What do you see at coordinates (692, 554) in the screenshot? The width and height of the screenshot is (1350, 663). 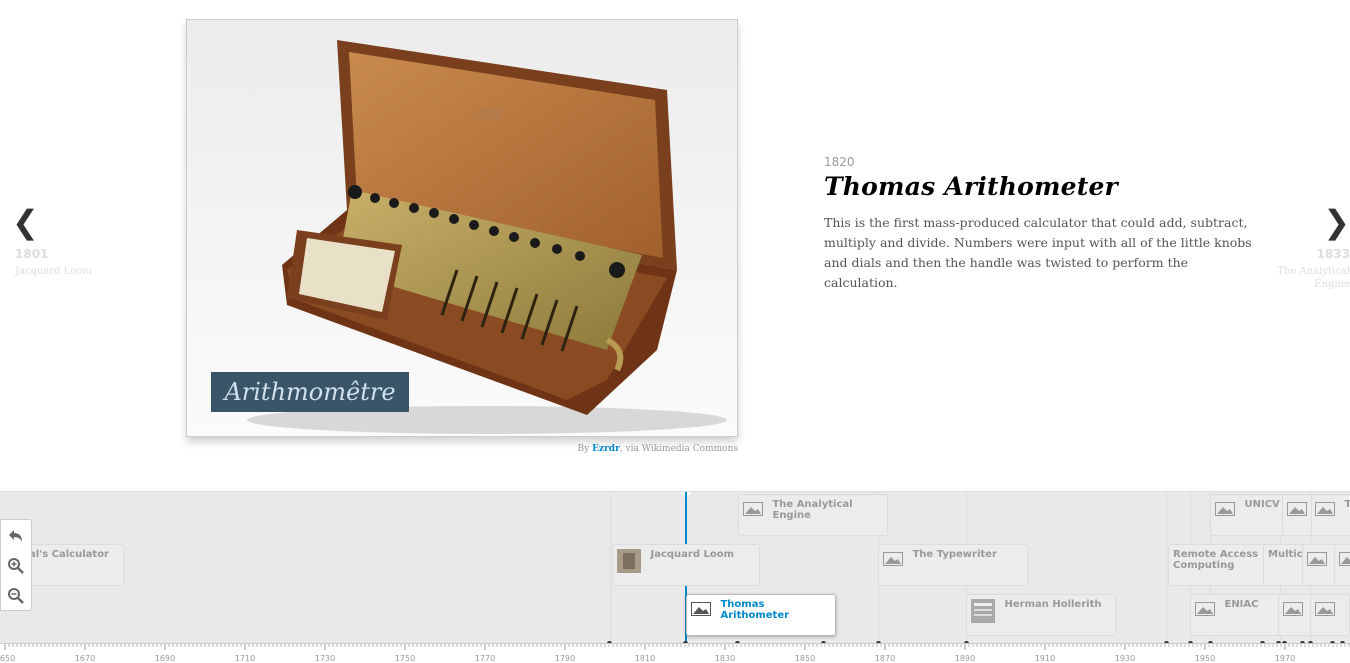 I see `flag-label: Jacquard Loom` at bounding box center [692, 554].